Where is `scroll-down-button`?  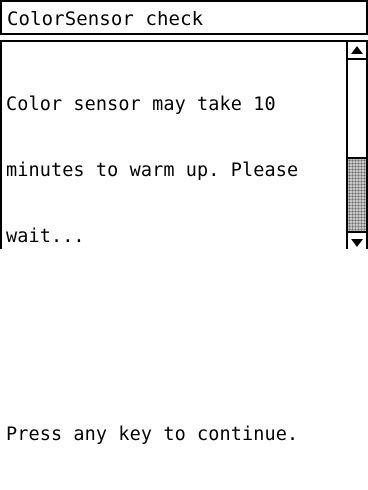
scroll-down-button is located at coordinates (357, 240).